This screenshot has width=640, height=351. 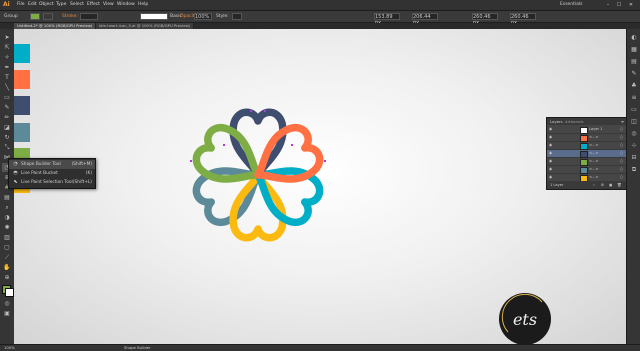 I want to click on x-field: 153.89 px, so click(x=387, y=19).